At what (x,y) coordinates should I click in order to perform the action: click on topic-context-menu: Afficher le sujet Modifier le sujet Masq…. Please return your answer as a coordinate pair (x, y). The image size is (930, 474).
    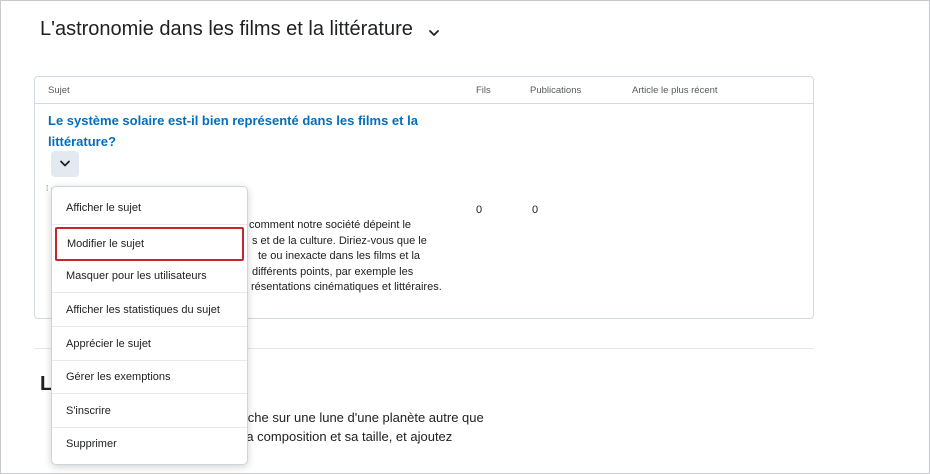
    Looking at the image, I should click on (149, 325).